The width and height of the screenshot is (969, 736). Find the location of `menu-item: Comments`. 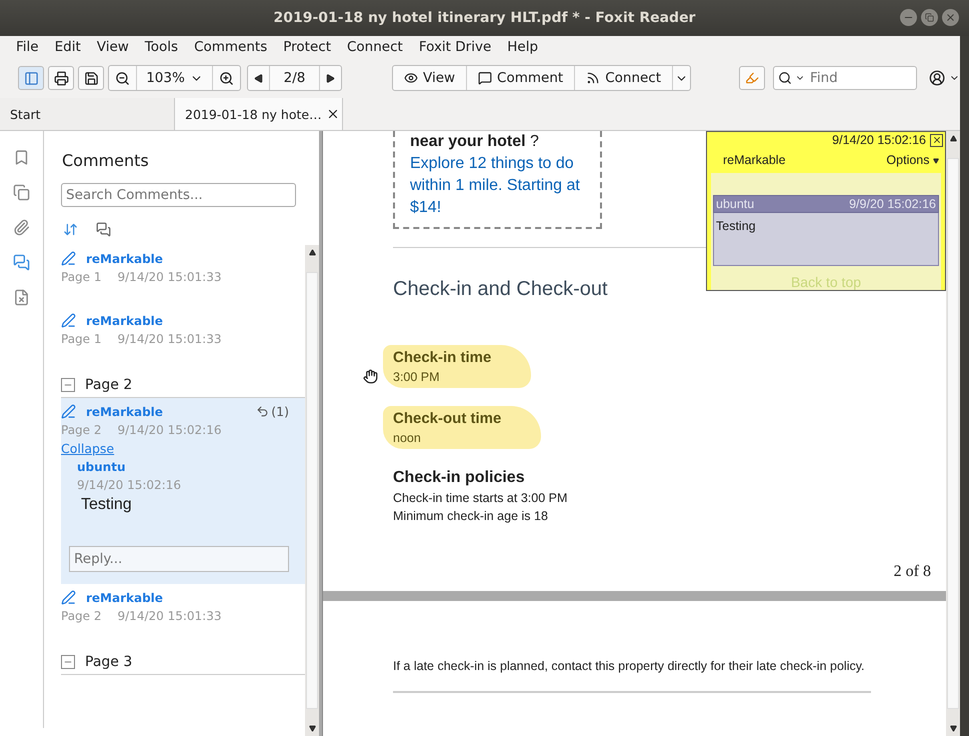

menu-item: Comments is located at coordinates (231, 47).